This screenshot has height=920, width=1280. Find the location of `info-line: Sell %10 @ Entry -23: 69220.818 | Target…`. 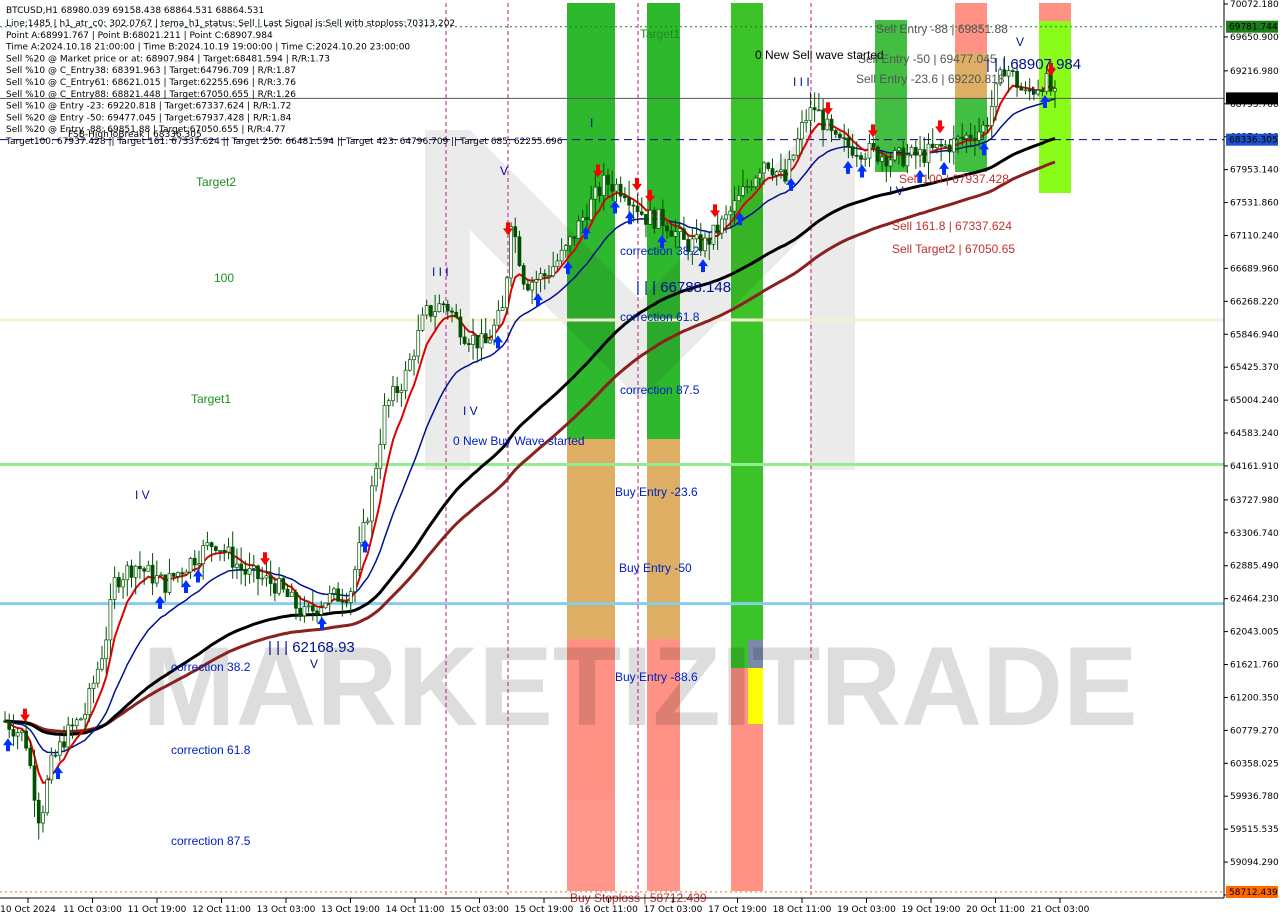

info-line: Sell %10 @ Entry -23: 69220.818 | Target… is located at coordinates (148, 107).